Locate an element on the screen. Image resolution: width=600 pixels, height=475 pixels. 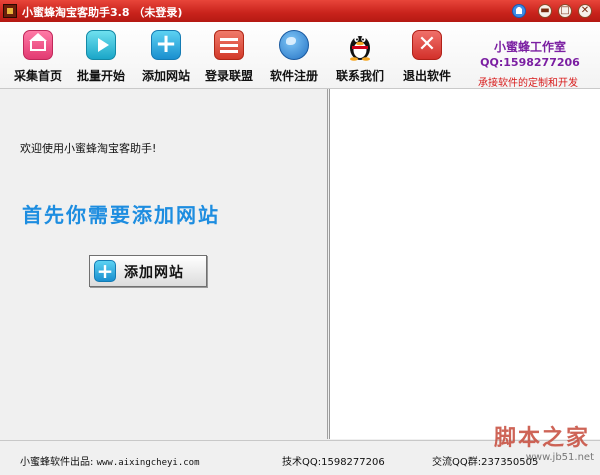
close-button: ✕ is located at coordinates (585, 11).